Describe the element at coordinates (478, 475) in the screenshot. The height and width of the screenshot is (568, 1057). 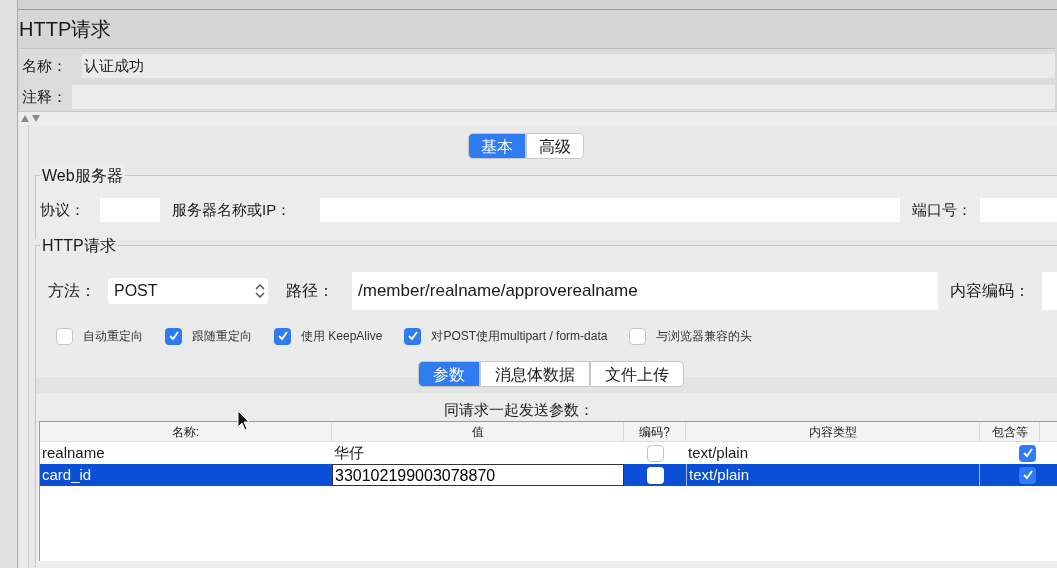
I see `cell-editor: 330102199003078870` at that location.